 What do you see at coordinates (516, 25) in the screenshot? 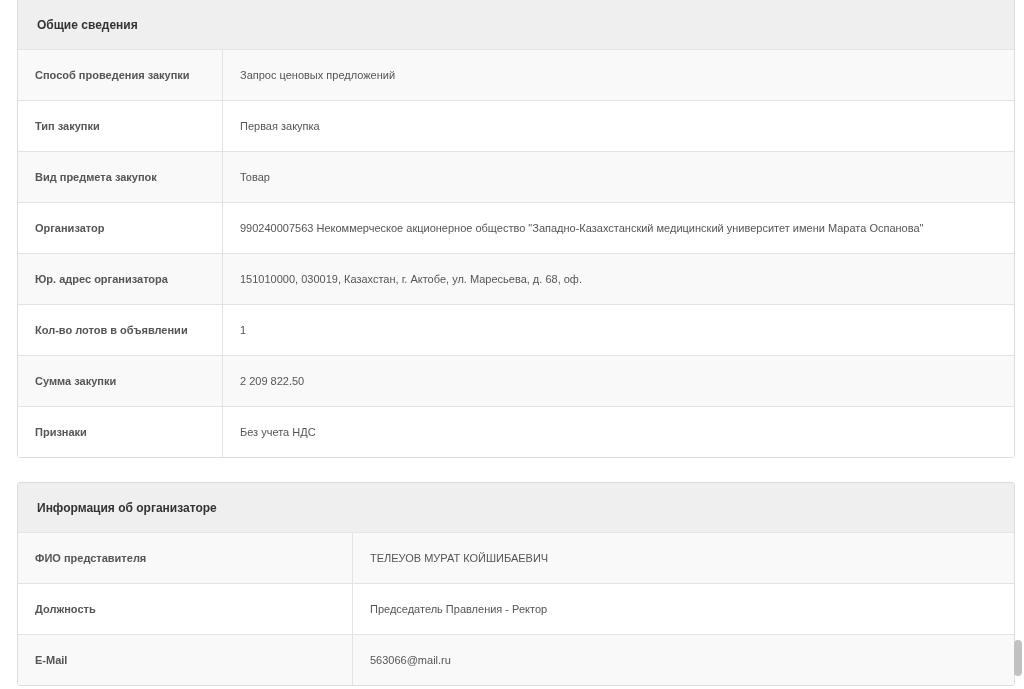
I see `panel-title: Общие сведения` at bounding box center [516, 25].